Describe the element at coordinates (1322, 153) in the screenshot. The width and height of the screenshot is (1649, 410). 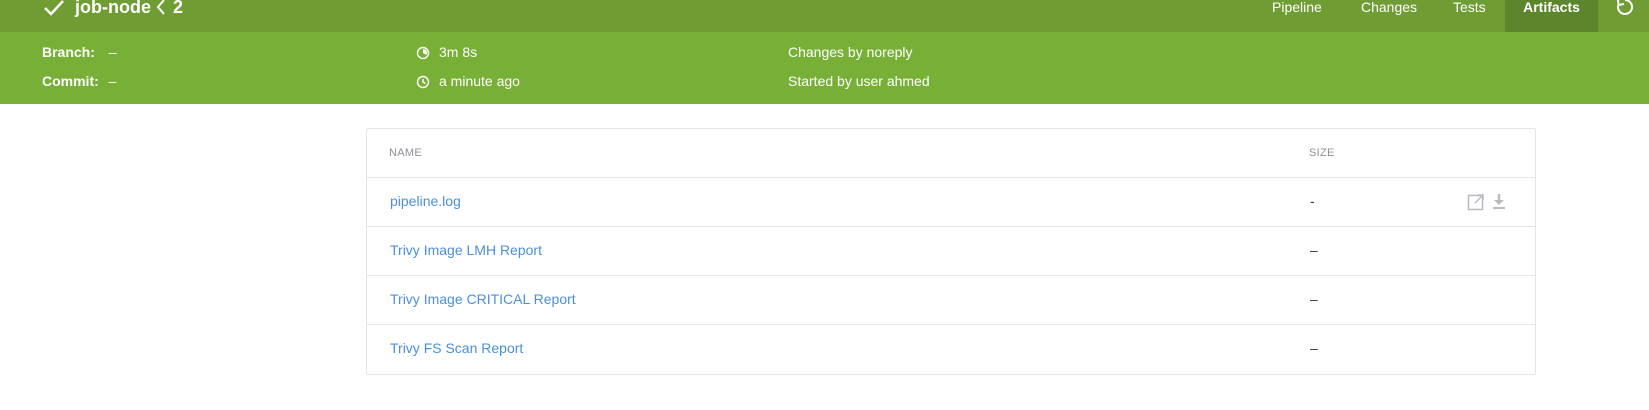
I see `column-header-size: SIZE` at that location.